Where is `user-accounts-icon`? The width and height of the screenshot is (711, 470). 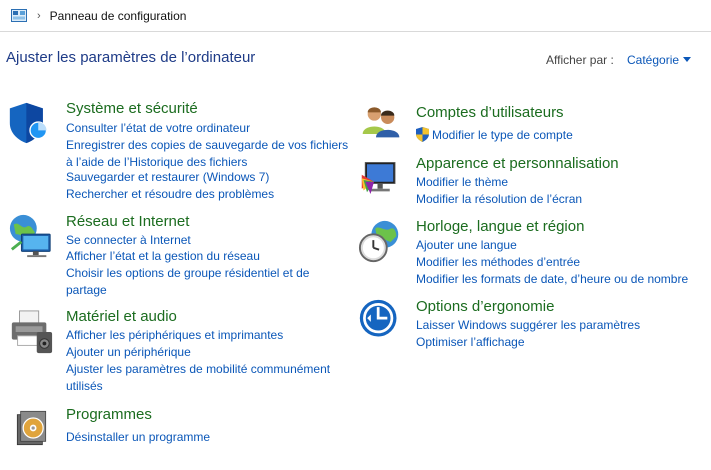 user-accounts-icon is located at coordinates (381, 124).